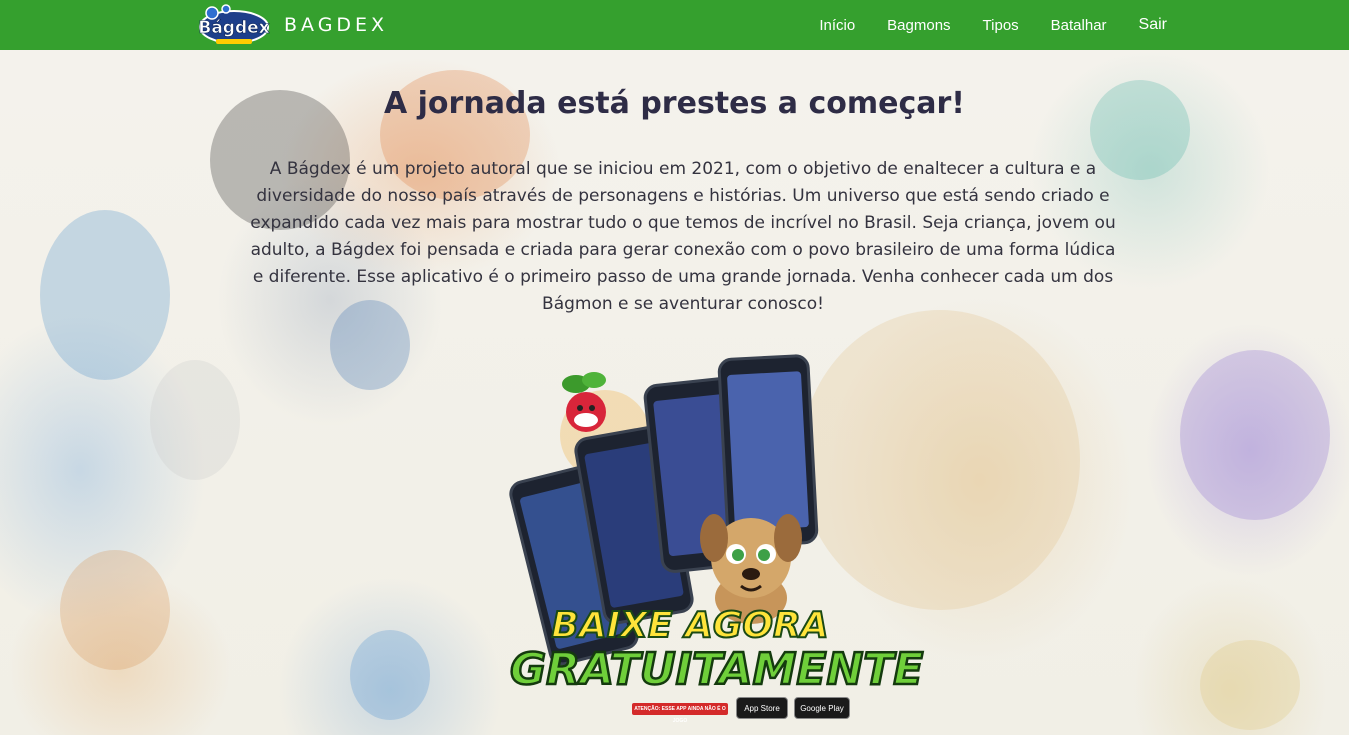 This screenshot has height=735, width=1349. Describe the element at coordinates (689, 625) in the screenshot. I see `promo-headline: BAIXE AGORA` at that location.